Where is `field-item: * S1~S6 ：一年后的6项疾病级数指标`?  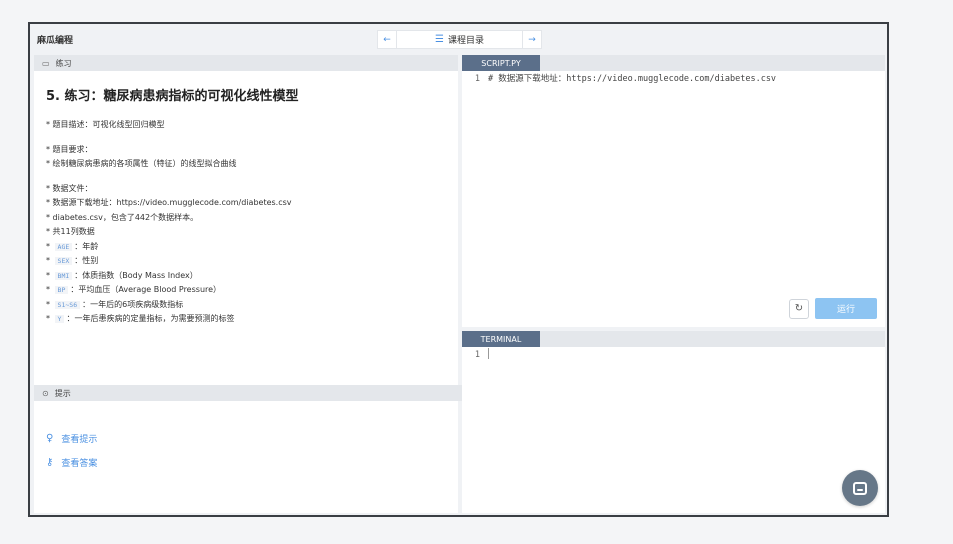
field-item: * S1~S6 ：一年后的6项疾病级数指标 is located at coordinates (115, 304).